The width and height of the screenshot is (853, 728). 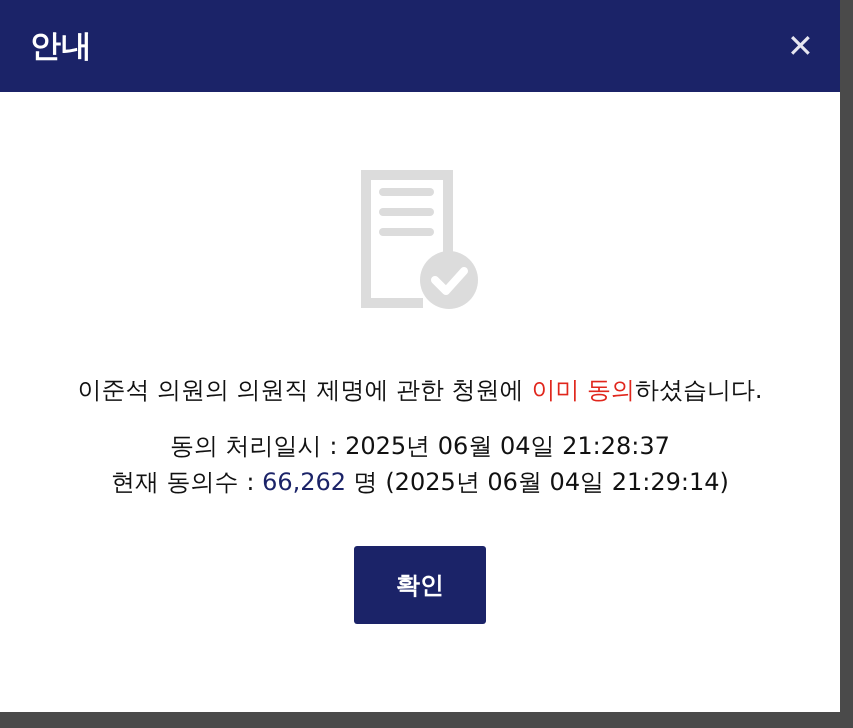 I want to click on notice-message: 이준석 의원의 의원직 제명에 관한 청원에 이미 동의하셨습니다., so click(x=420, y=390).